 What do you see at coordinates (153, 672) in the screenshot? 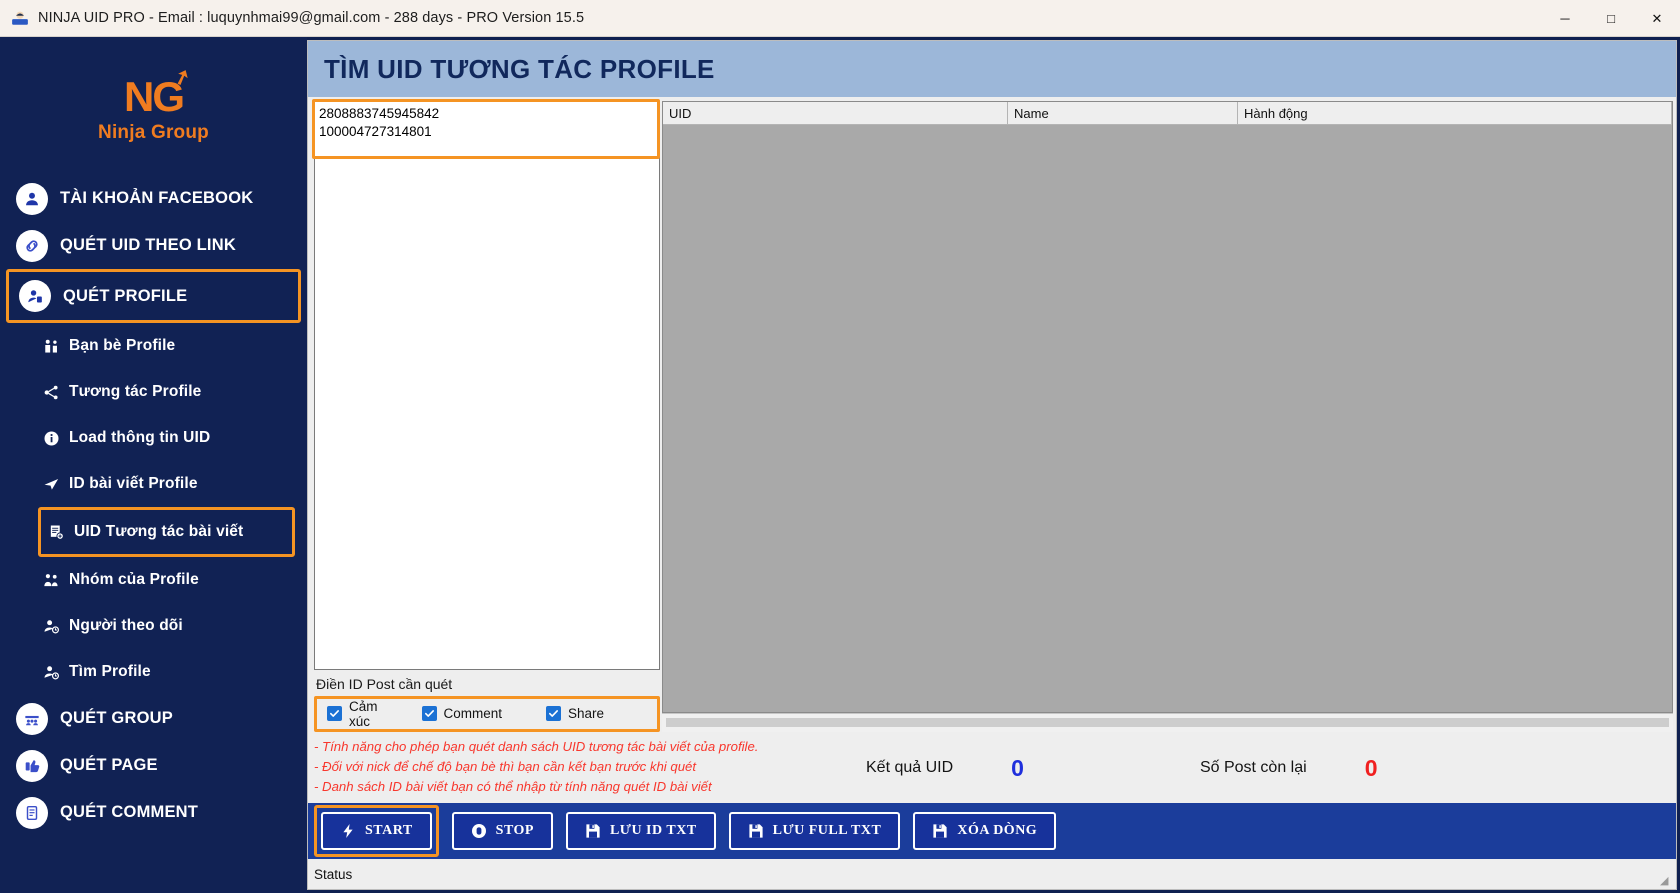
I see `sidebar-item-tim-profile: Tìm Profile` at bounding box center [153, 672].